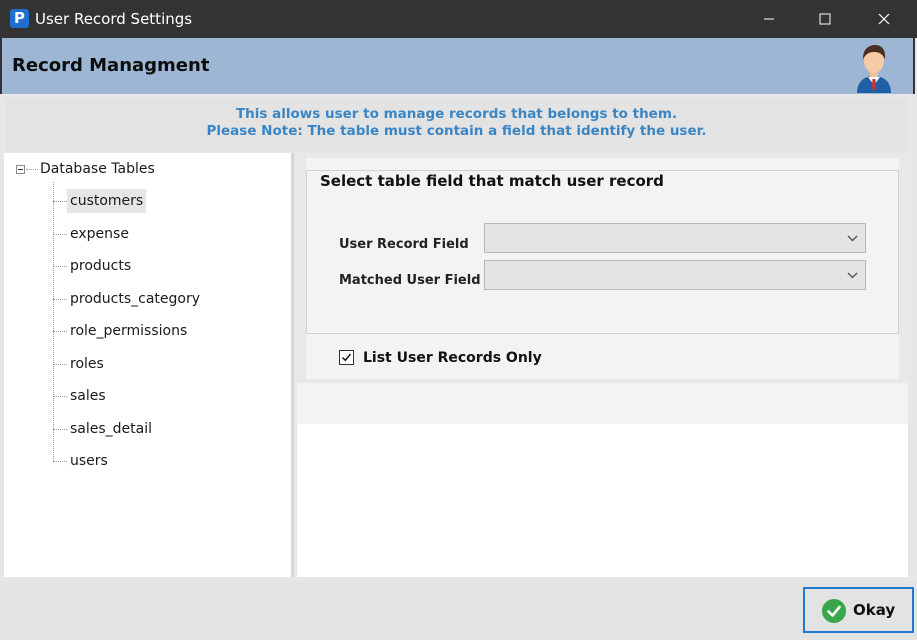 This screenshot has width=917, height=640. Describe the element at coordinates (834, 611) in the screenshot. I see `ok-check-icon` at that location.